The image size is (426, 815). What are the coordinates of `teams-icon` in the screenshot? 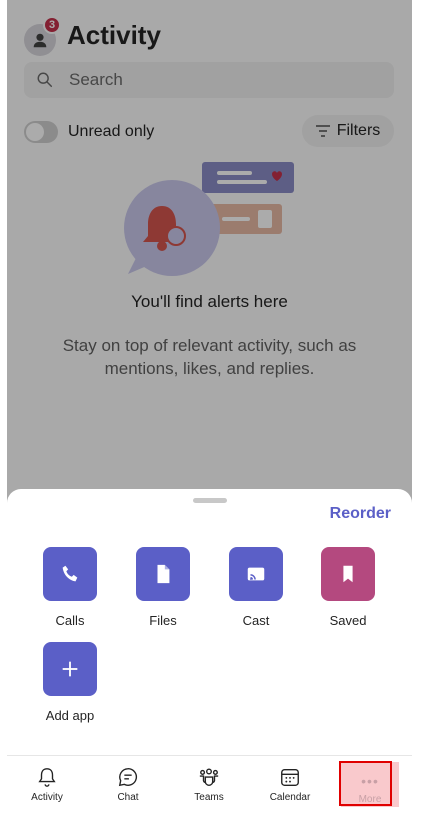 It's located at (209, 777).